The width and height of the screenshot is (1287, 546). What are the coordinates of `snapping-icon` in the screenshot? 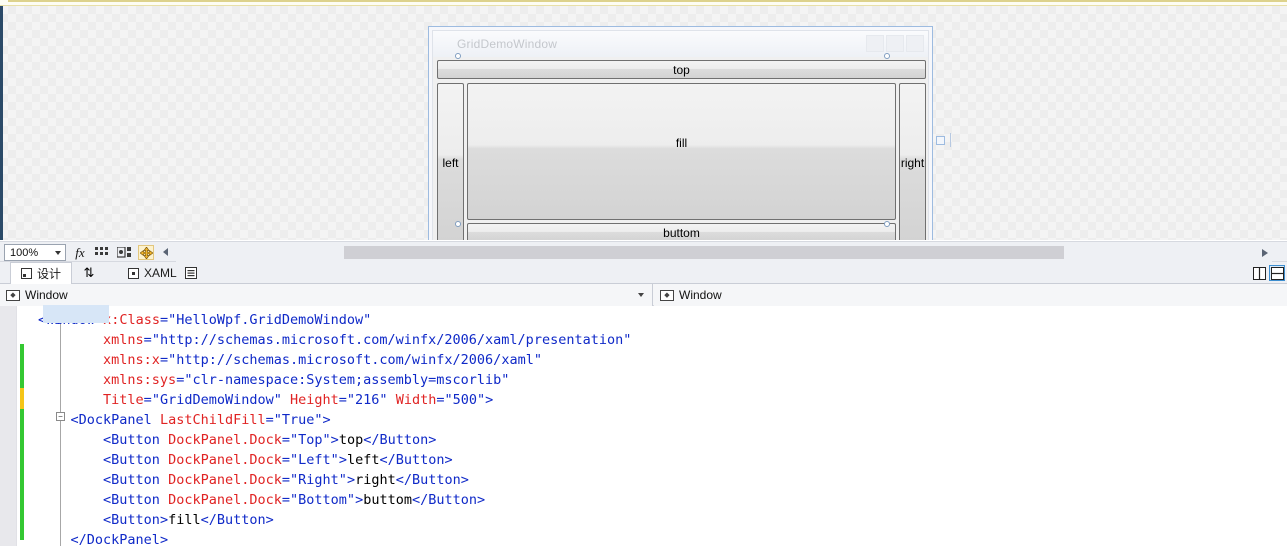 It's located at (124, 252).